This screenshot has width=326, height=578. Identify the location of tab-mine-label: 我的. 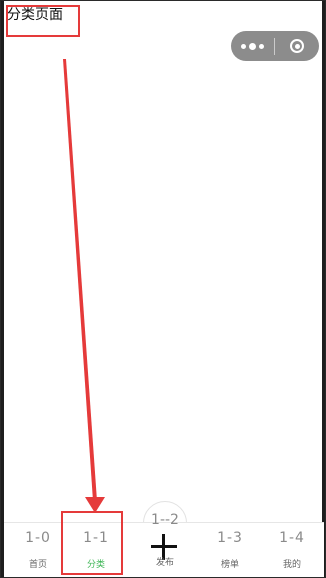
(291, 565).